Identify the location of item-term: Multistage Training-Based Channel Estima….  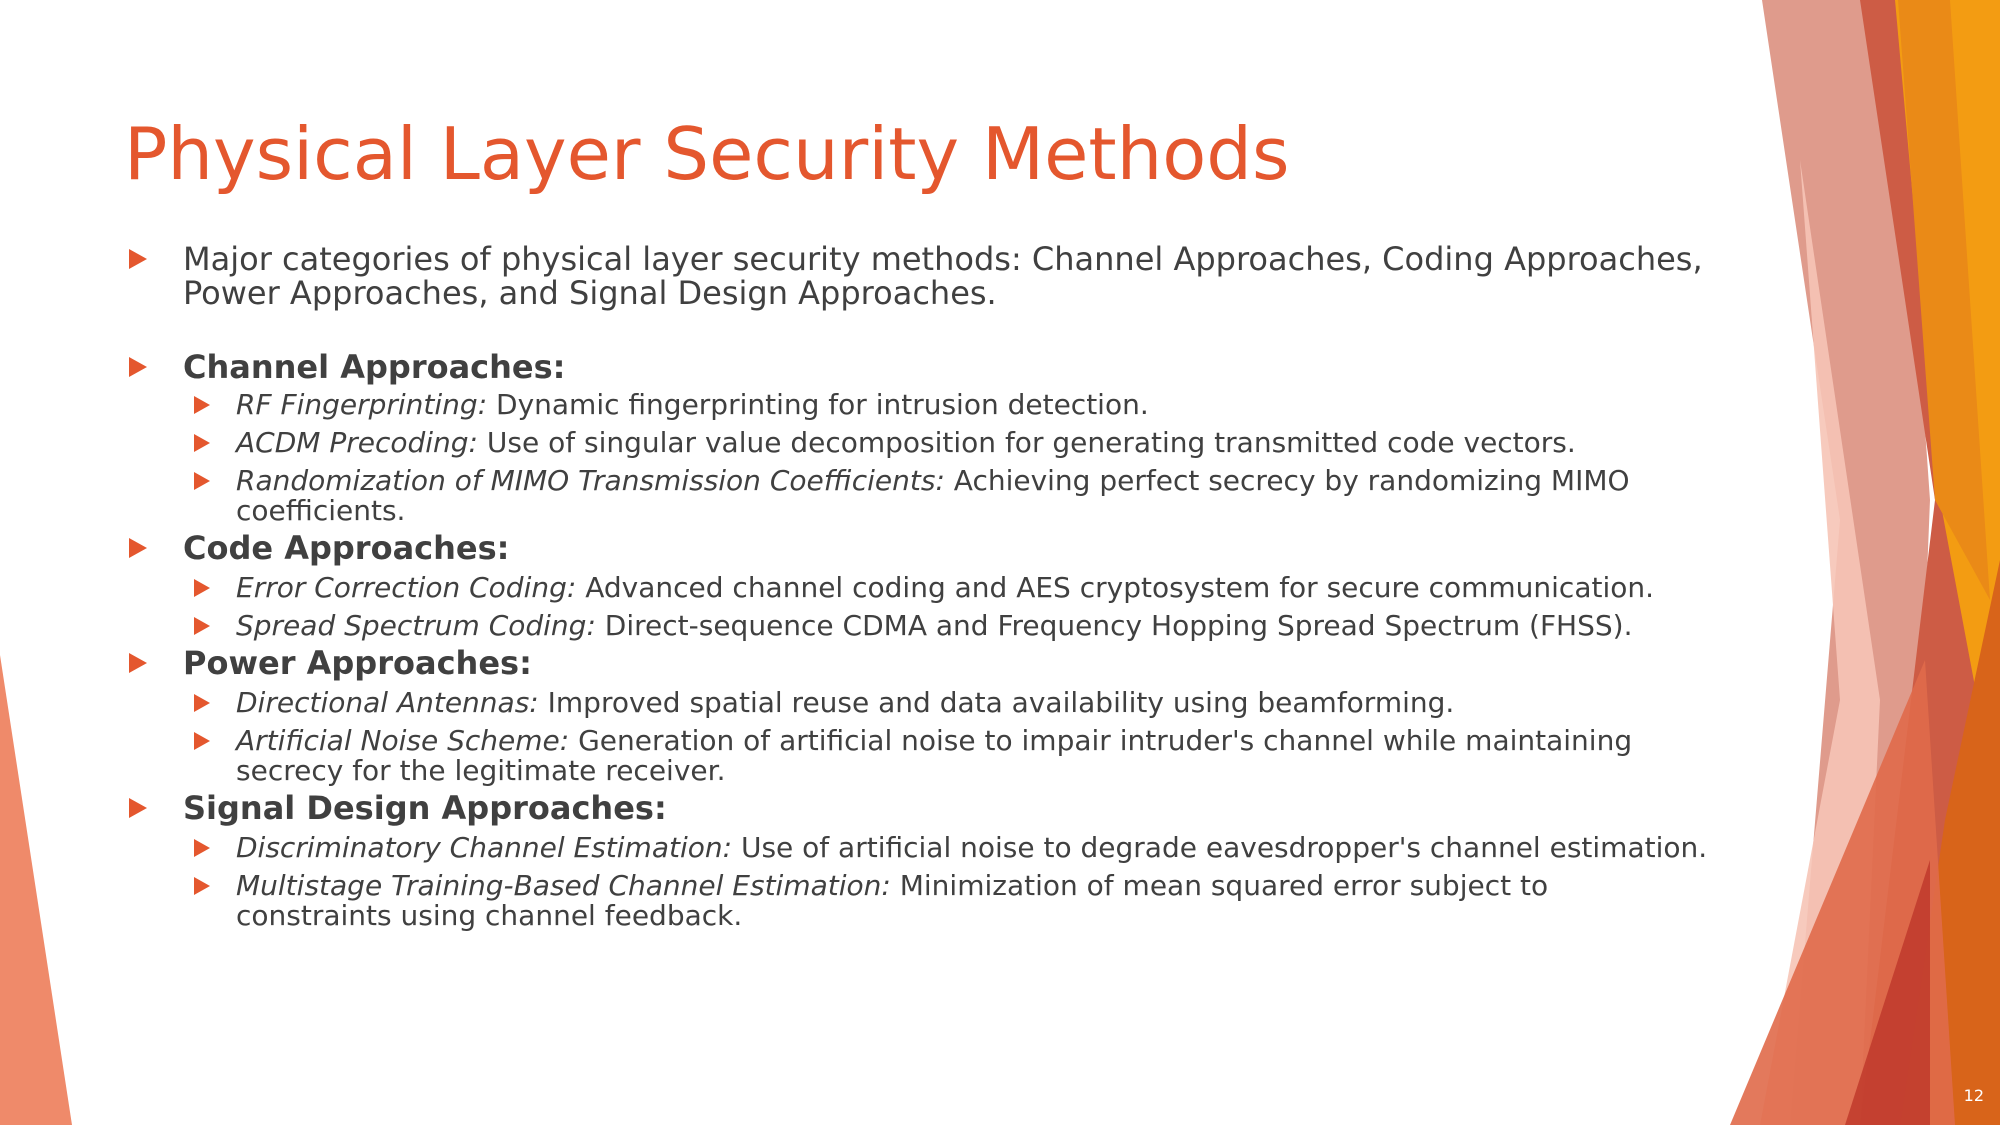
(563, 885).